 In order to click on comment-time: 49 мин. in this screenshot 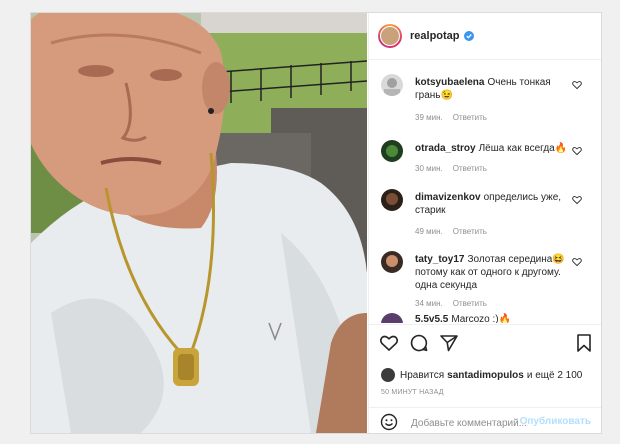, I will do `click(429, 231)`.